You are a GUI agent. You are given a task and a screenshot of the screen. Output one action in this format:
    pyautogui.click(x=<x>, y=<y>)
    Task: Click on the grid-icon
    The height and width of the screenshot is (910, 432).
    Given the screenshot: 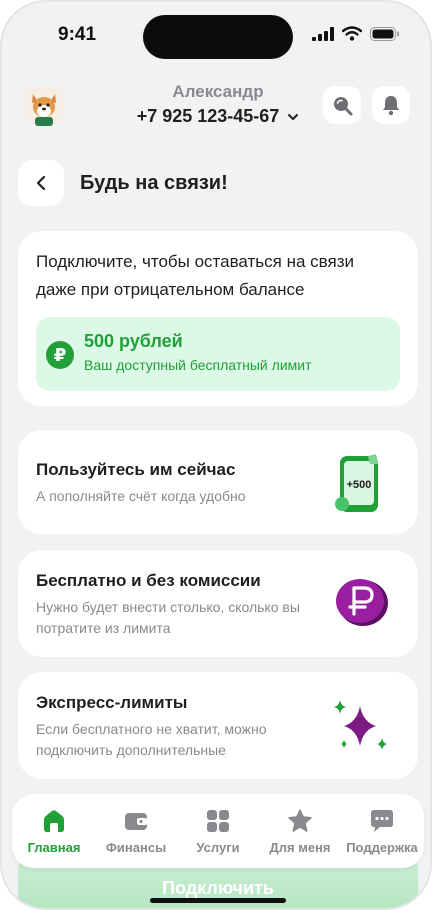 What is the action you would take?
    pyautogui.click(x=218, y=821)
    